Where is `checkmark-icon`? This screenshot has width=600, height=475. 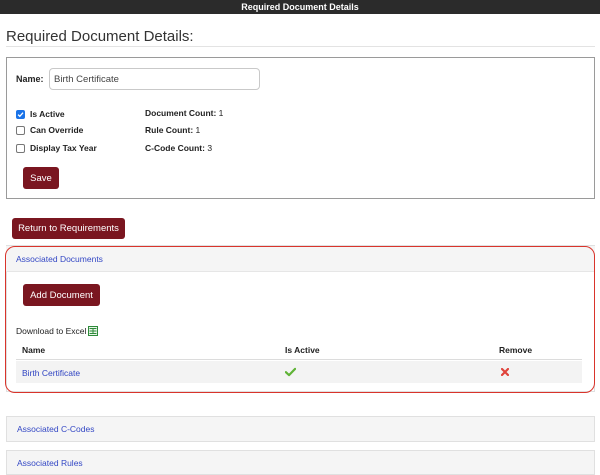 checkmark-icon is located at coordinates (20, 114).